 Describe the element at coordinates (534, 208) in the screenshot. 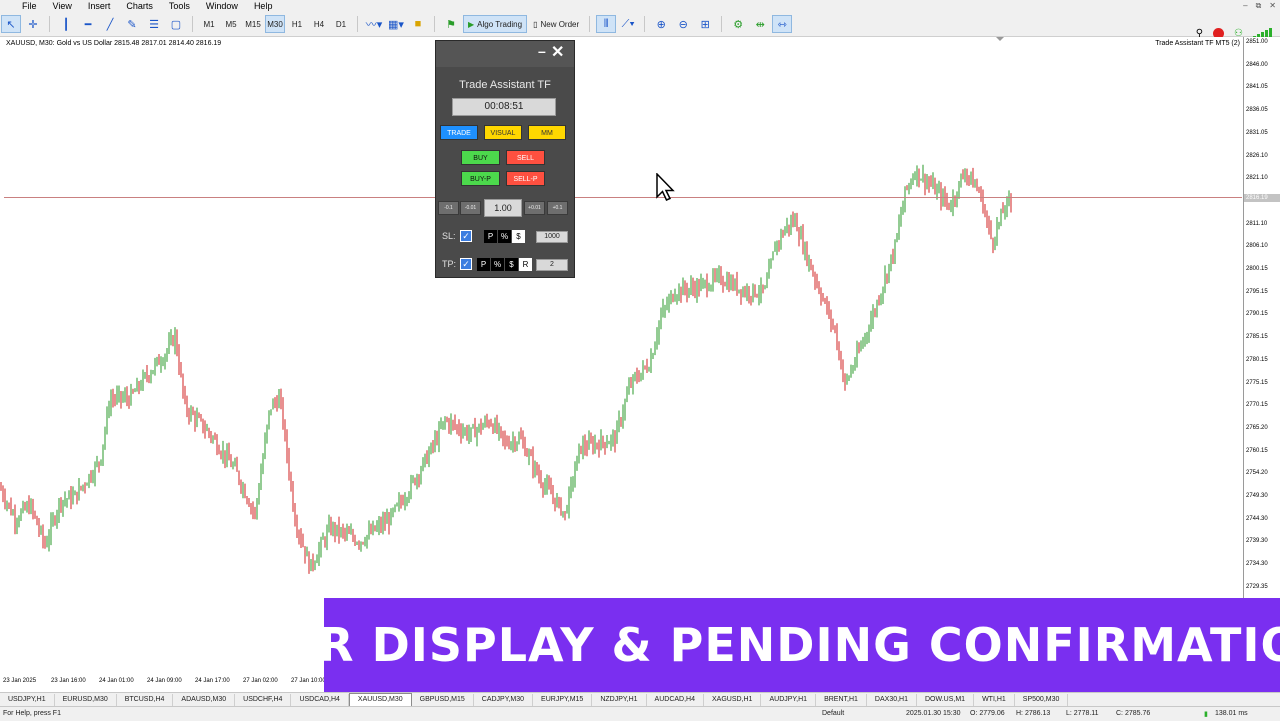

I see `lot-plus-small-button: +0.01` at that location.